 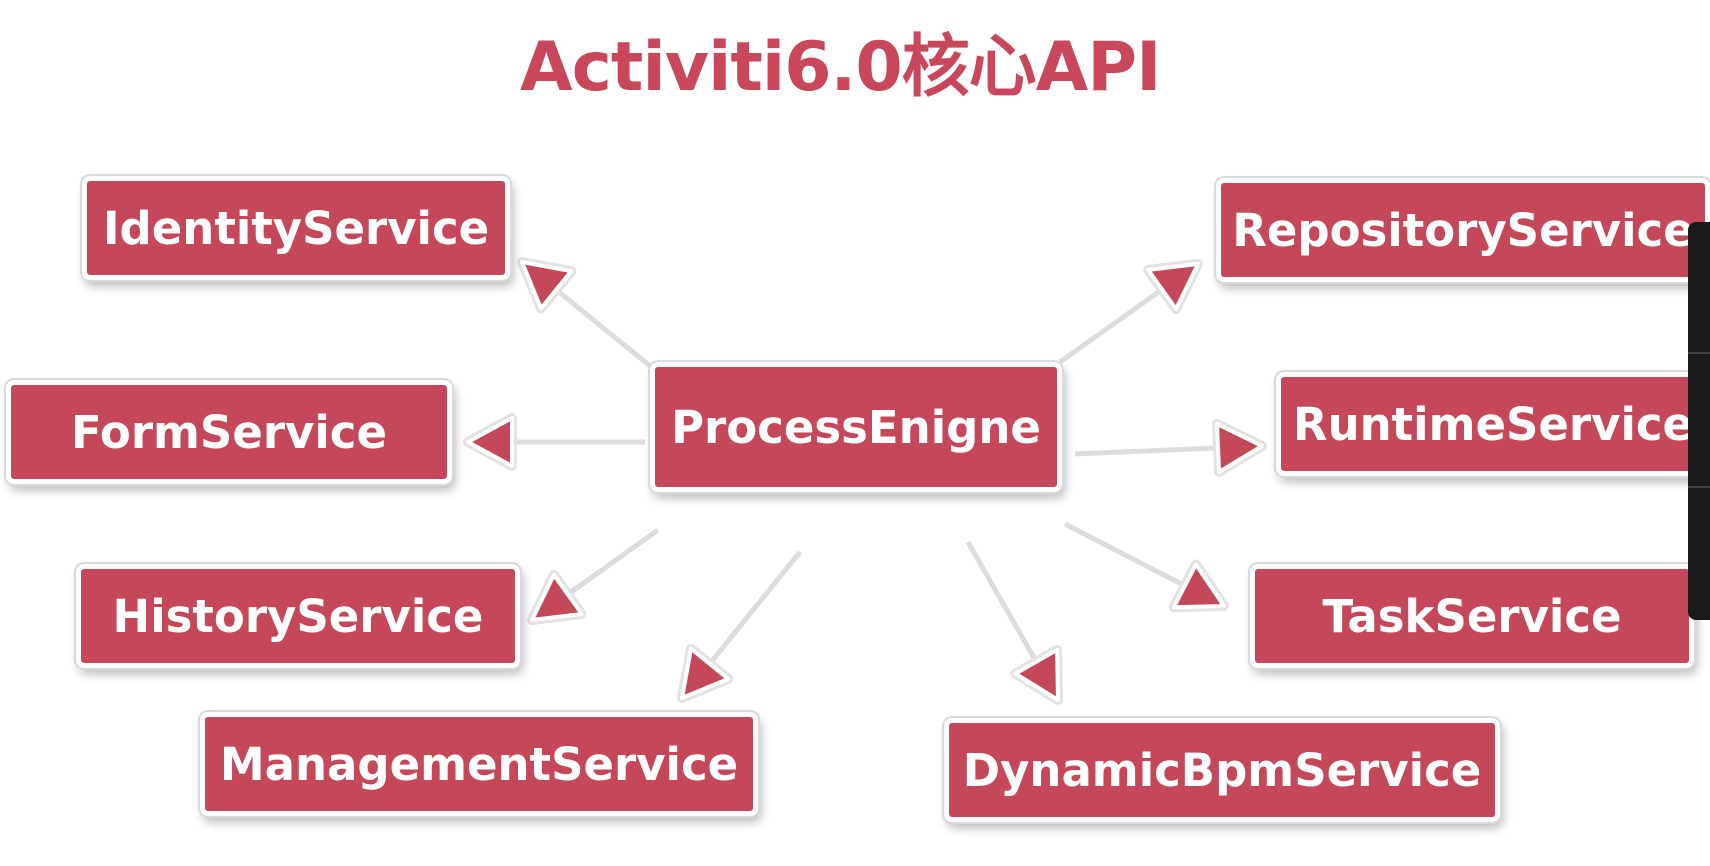 I want to click on form-service-label: FormService, so click(x=229, y=432).